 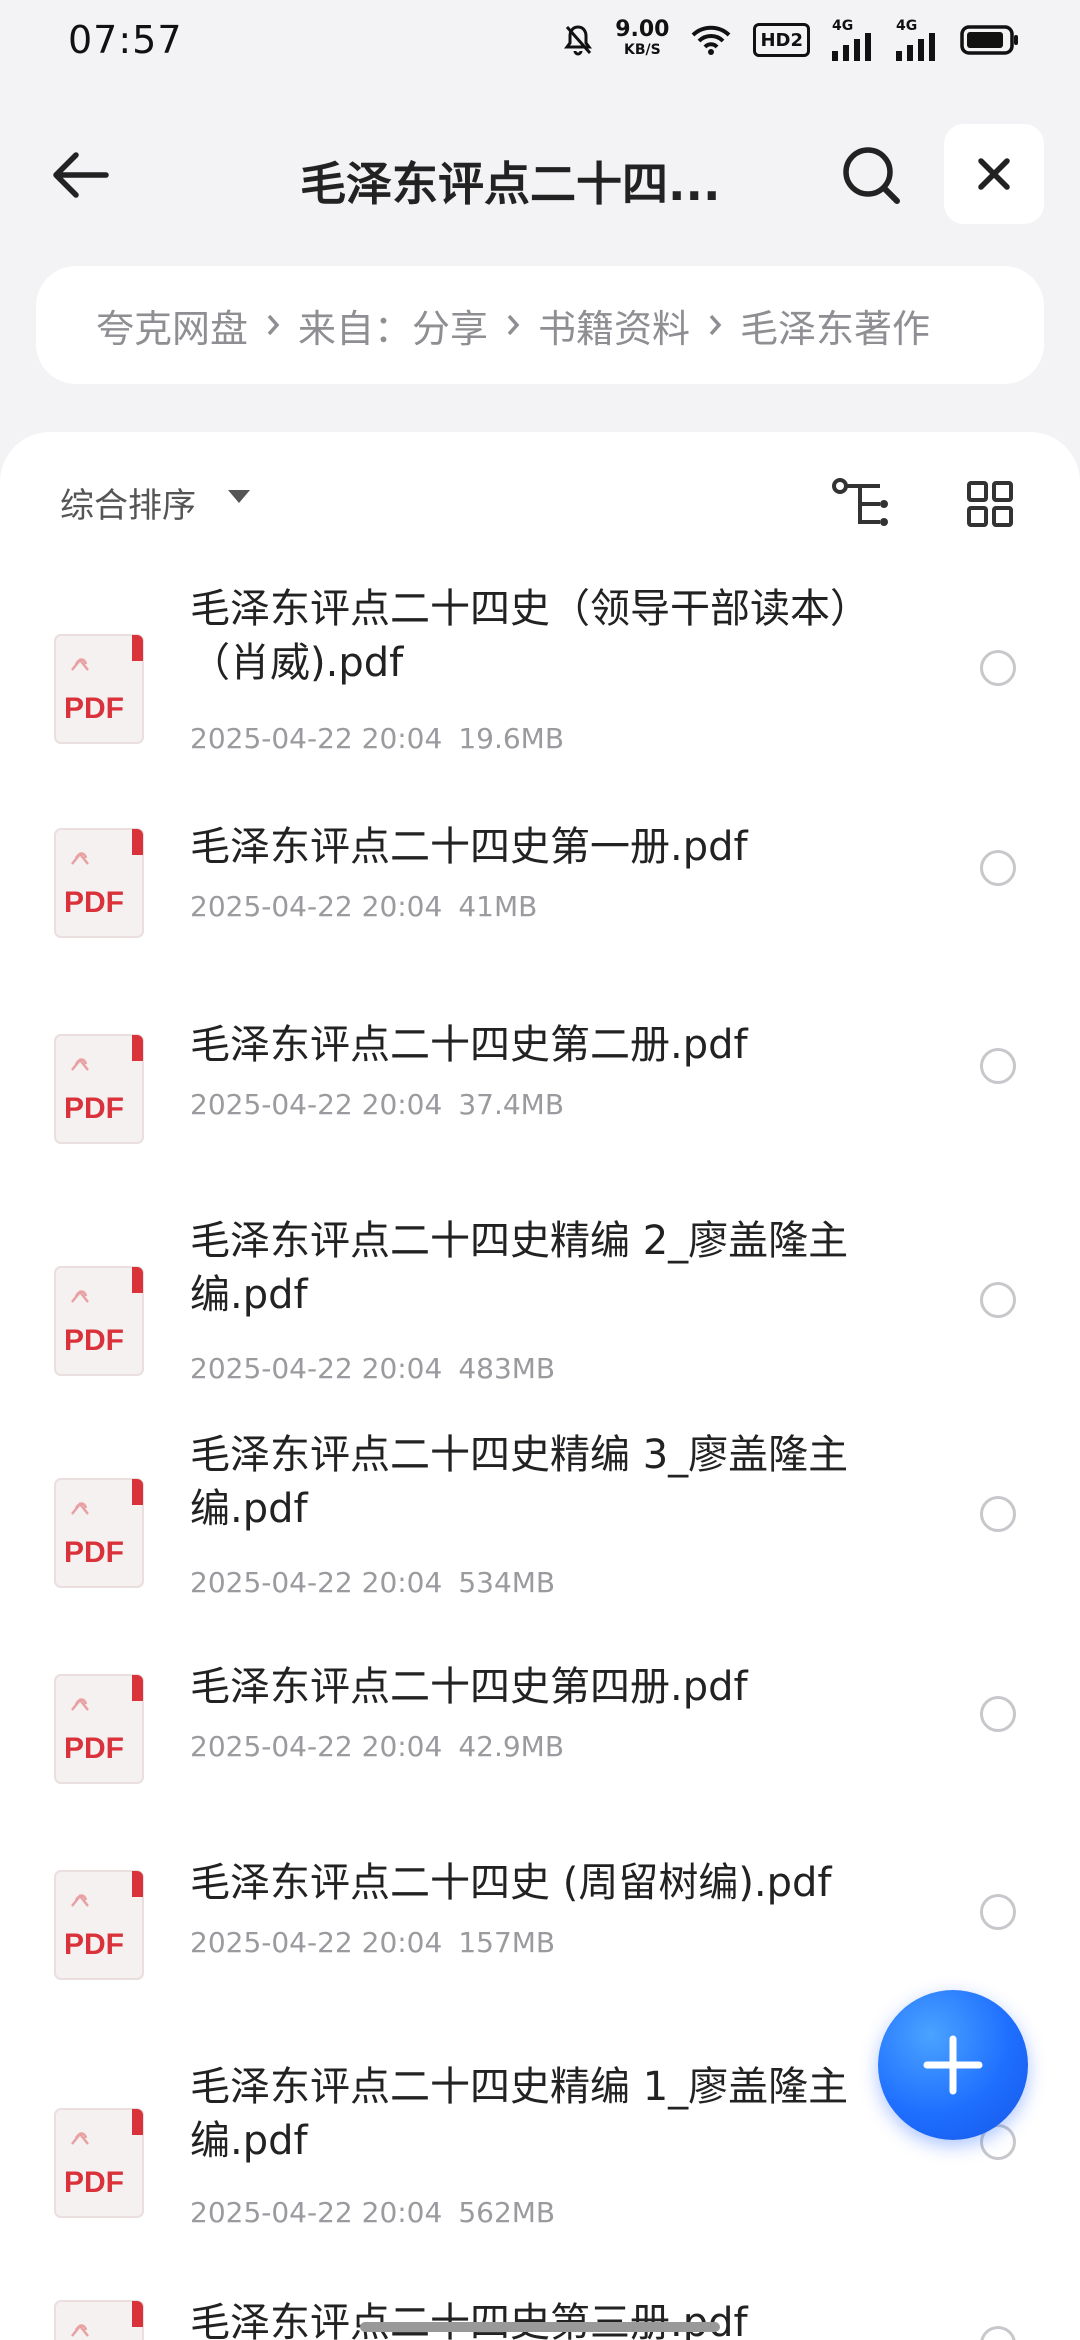 What do you see at coordinates (469, 1687) in the screenshot?
I see `file-name: 毛泽东评点二十四史第四册.pdf` at bounding box center [469, 1687].